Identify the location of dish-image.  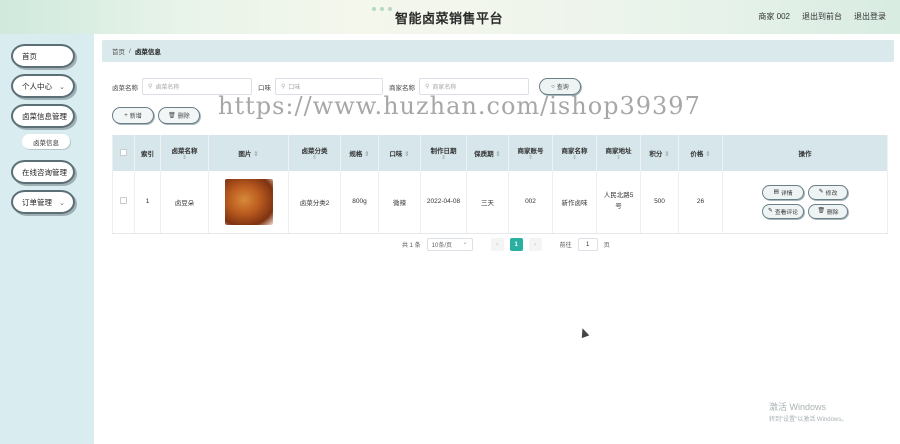
(248, 201).